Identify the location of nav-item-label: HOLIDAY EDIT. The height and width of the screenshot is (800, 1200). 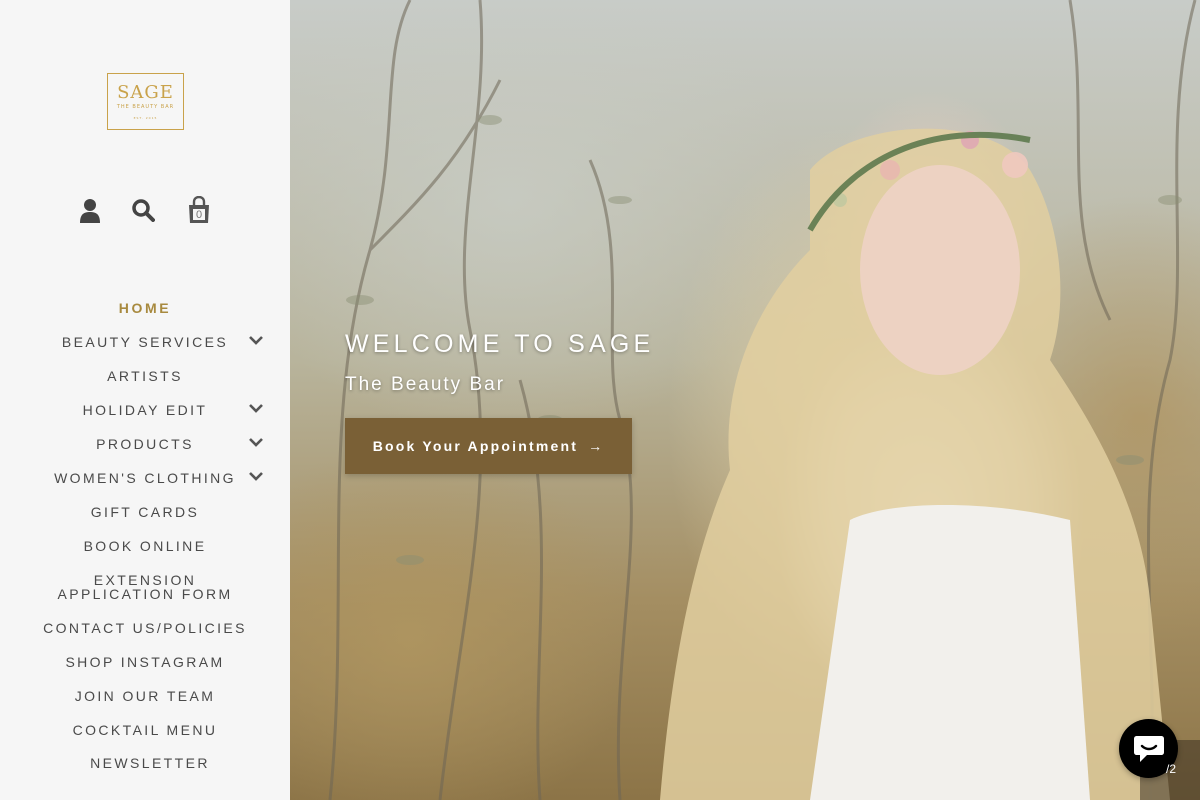
(145, 410).